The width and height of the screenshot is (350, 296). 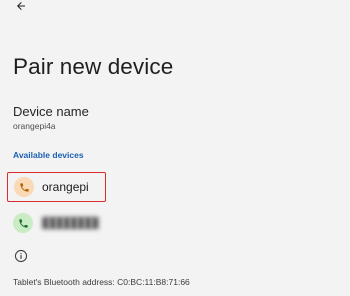 I want to click on available-devices-header: Available devices, so click(x=48, y=155).